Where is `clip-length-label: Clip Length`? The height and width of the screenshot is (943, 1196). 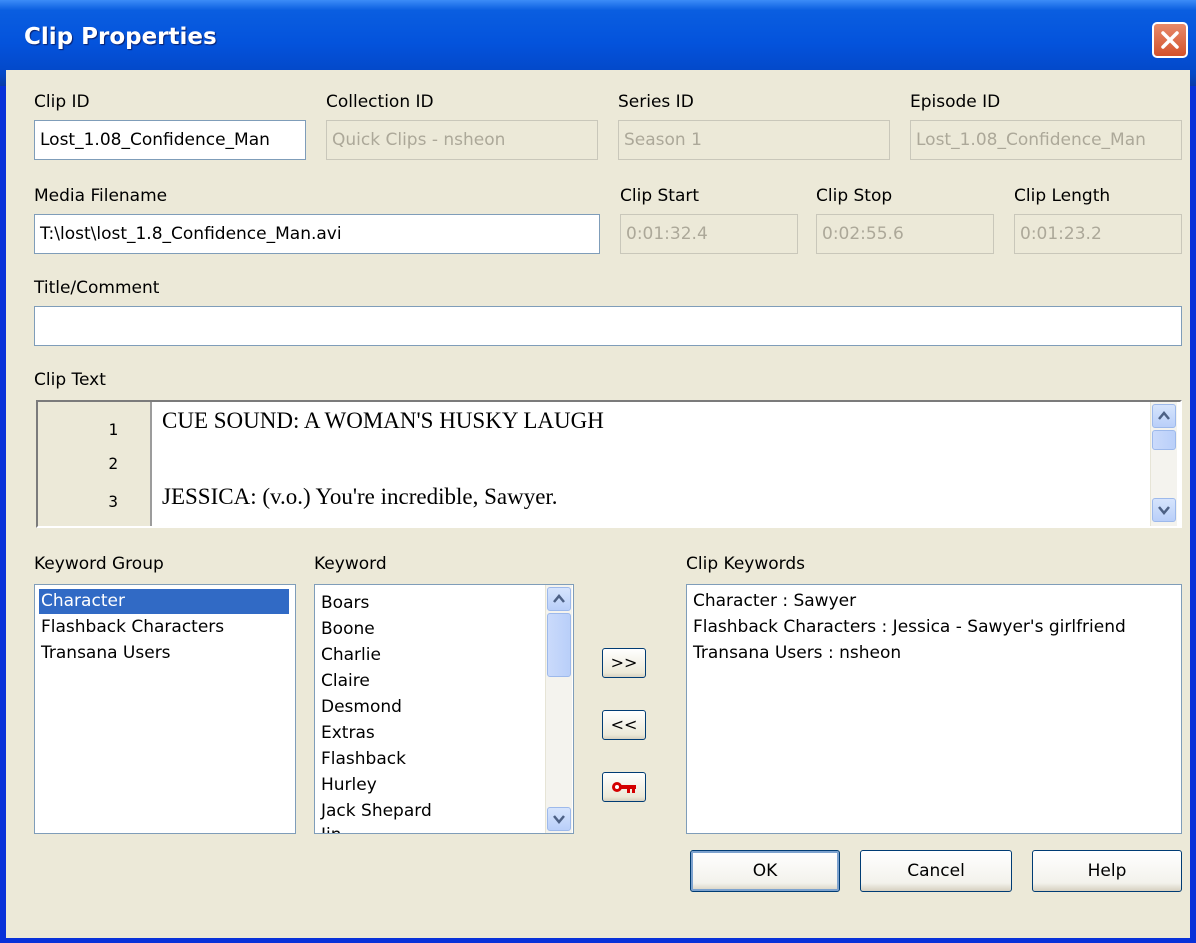 clip-length-label: Clip Length is located at coordinates (1062, 196).